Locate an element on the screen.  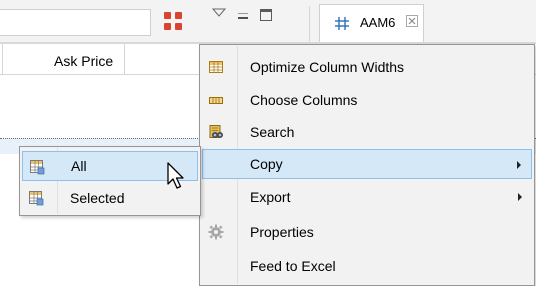
toolbar-input is located at coordinates (75, 22).